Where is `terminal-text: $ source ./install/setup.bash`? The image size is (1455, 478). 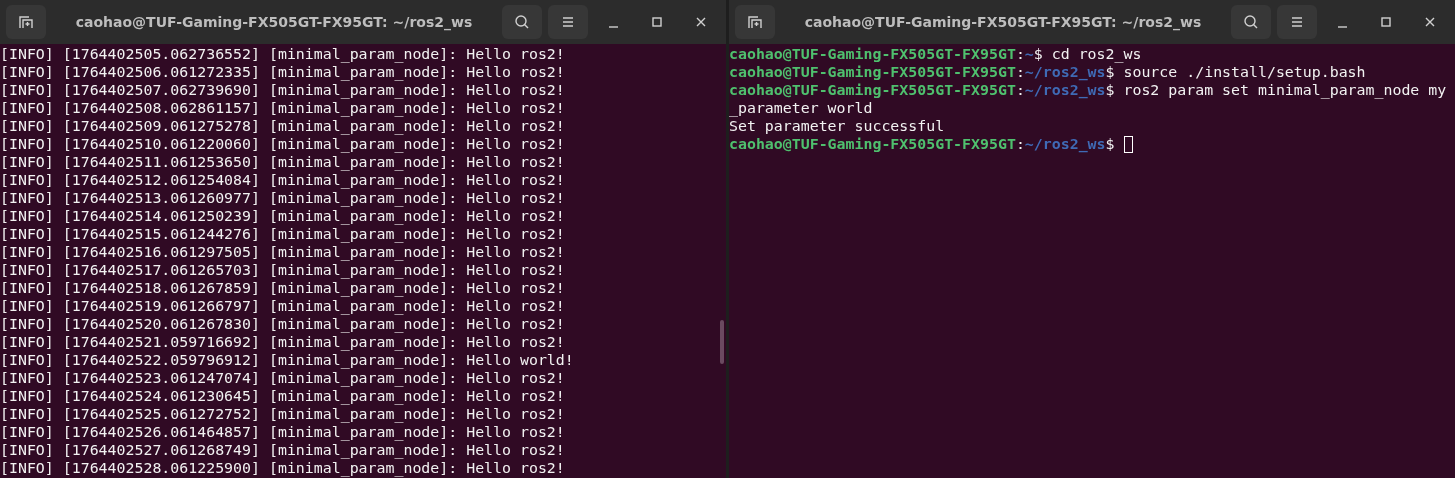 terminal-text: $ source ./install/setup.bash is located at coordinates (1235, 72).